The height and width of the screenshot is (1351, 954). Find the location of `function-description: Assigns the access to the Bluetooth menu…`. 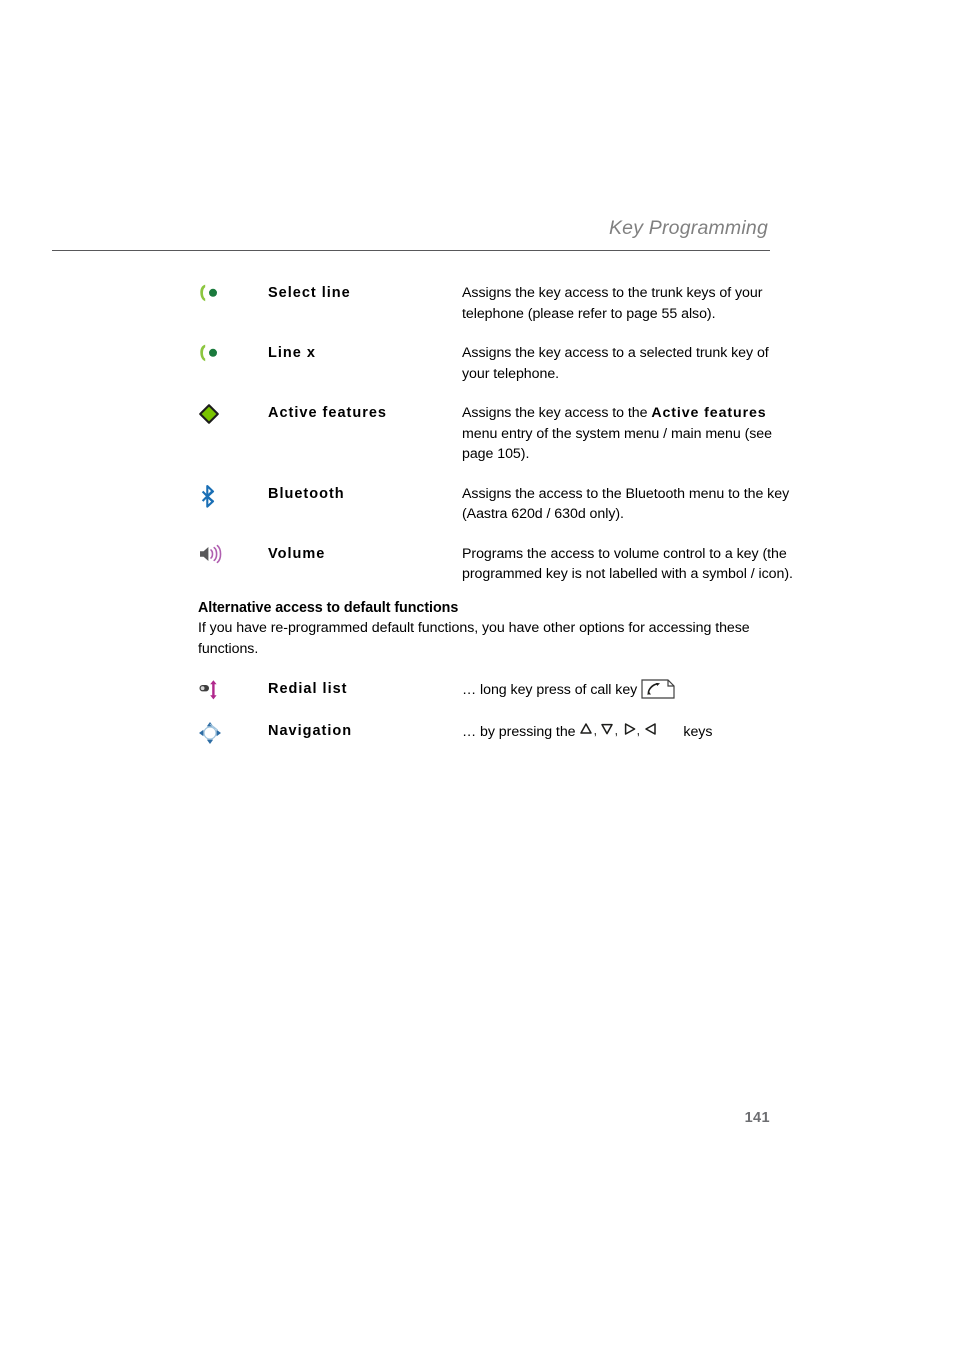

function-description: Assigns the access to the Bluetooth menu… is located at coordinates (626, 504).